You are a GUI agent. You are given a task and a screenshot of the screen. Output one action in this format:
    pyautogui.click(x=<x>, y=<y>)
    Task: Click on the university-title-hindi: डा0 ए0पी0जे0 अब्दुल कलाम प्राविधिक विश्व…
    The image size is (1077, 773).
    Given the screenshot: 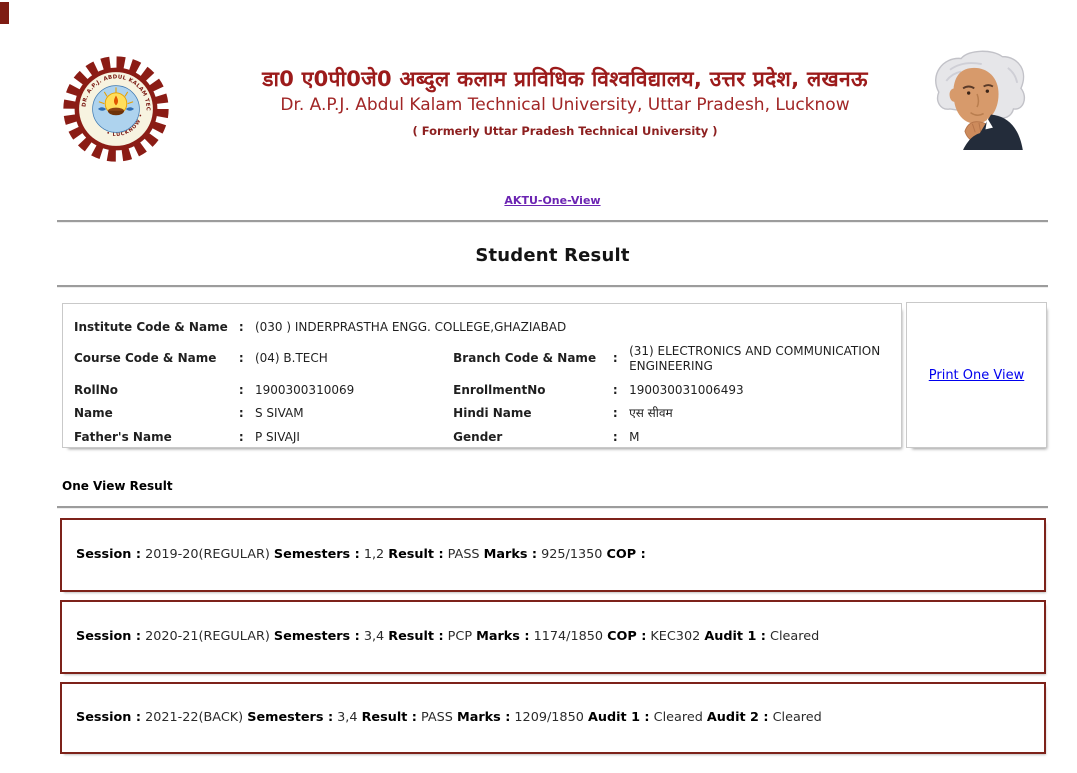 What is the action you would take?
    pyautogui.click(x=565, y=79)
    